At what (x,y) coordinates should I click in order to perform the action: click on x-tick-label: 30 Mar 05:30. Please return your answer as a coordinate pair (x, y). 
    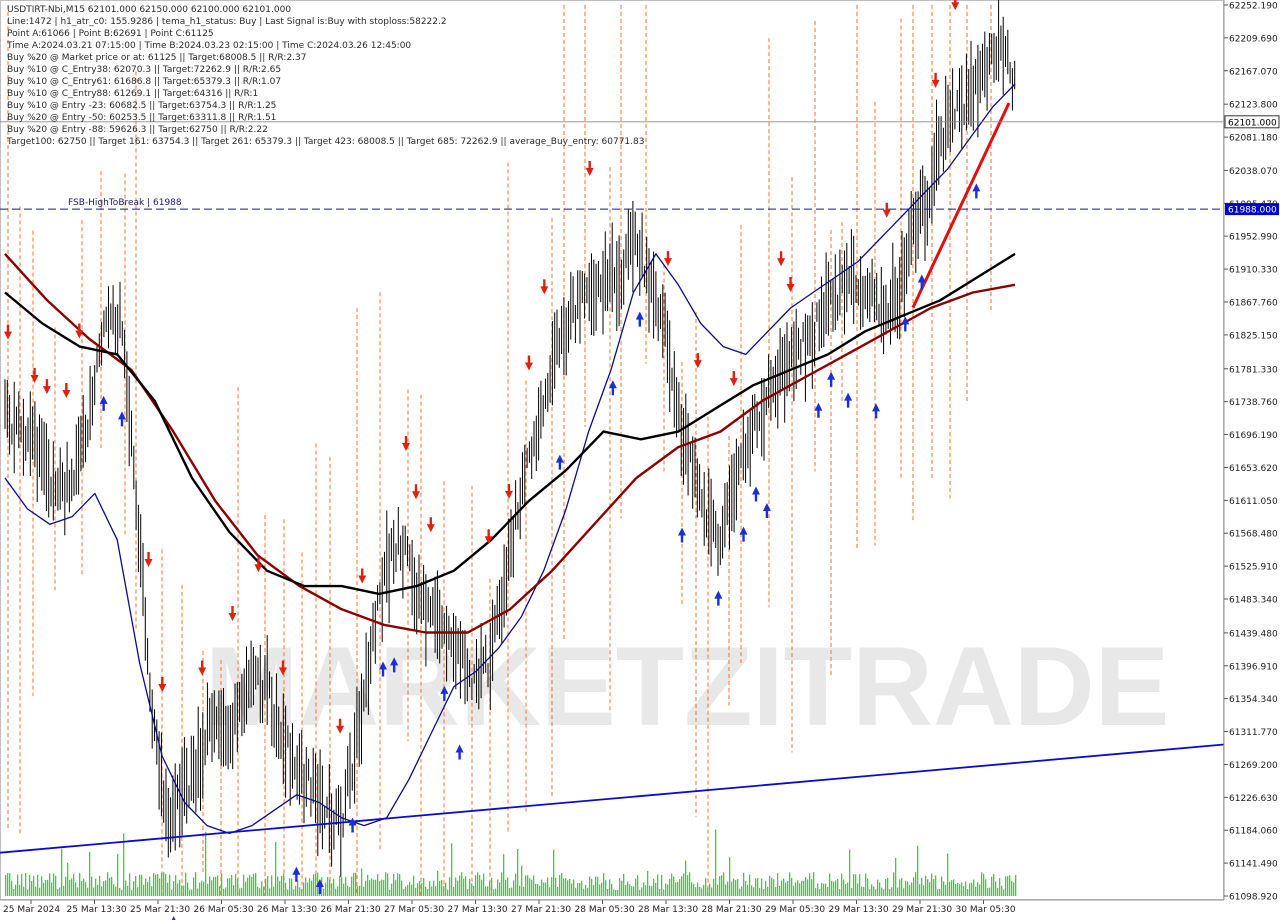
    Looking at the image, I should click on (986, 910).